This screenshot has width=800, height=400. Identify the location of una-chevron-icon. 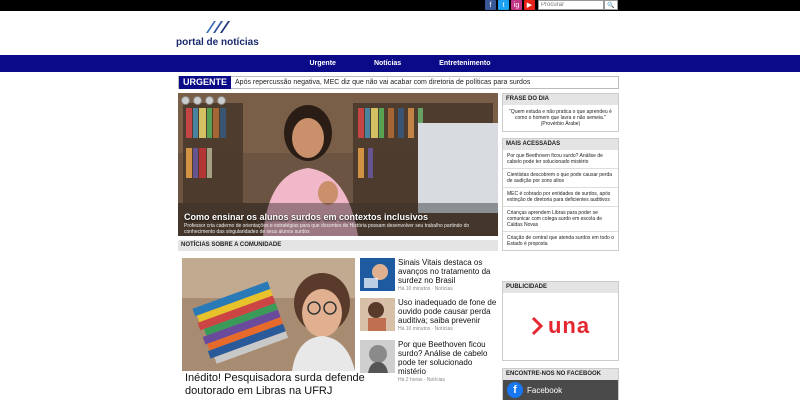
(537, 326).